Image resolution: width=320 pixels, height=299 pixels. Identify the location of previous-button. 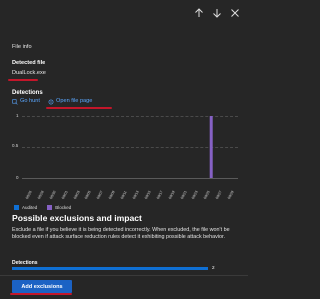
(199, 13).